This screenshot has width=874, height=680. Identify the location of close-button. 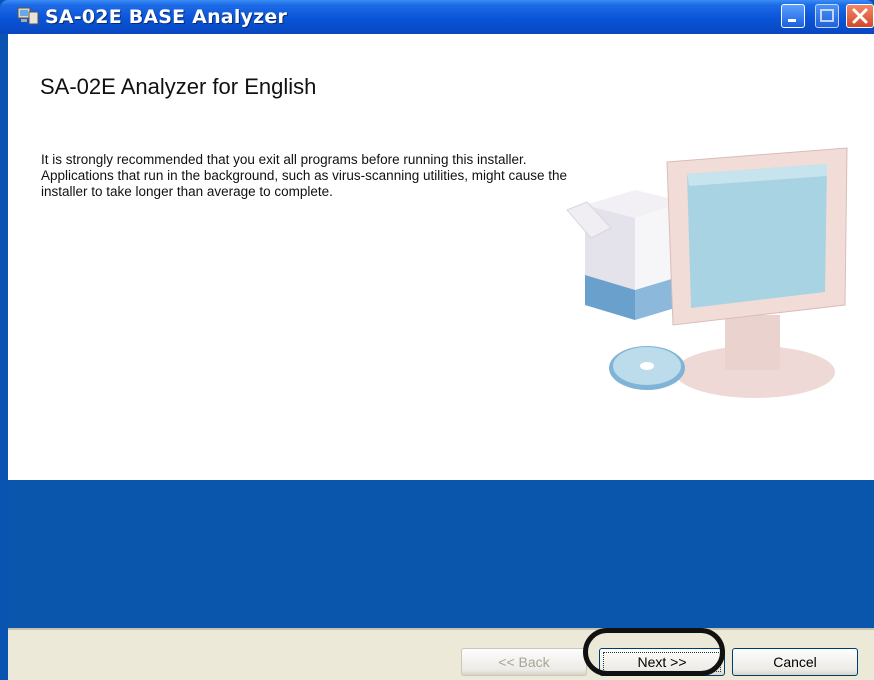
(860, 16).